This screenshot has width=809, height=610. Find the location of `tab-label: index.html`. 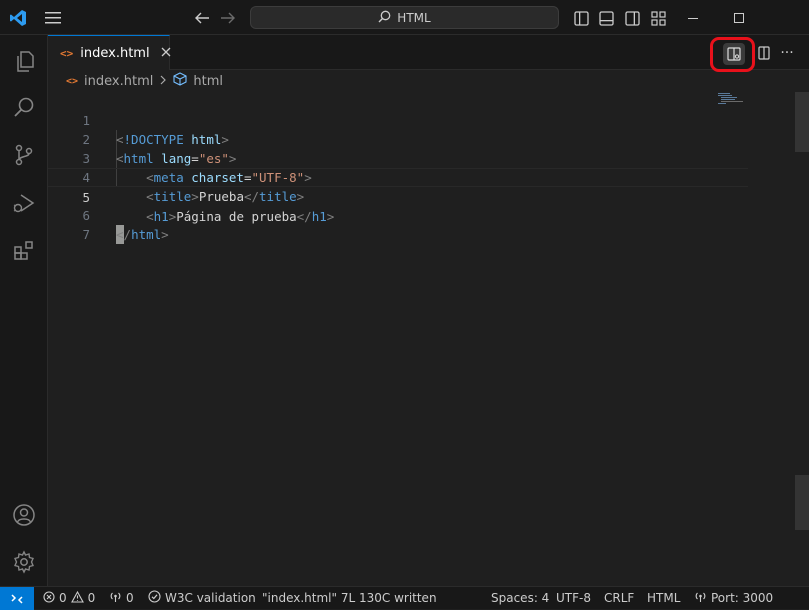

tab-label: index.html is located at coordinates (115, 53).